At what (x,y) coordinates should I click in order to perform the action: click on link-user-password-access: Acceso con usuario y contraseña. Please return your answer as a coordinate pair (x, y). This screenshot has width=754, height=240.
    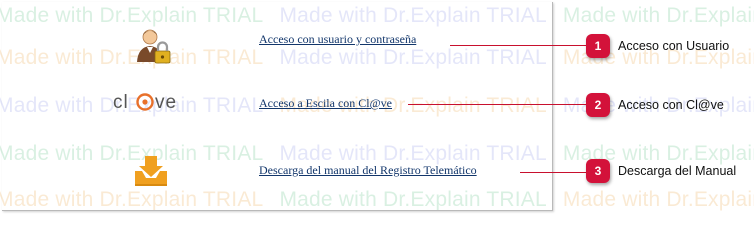
    Looking at the image, I should click on (337, 39).